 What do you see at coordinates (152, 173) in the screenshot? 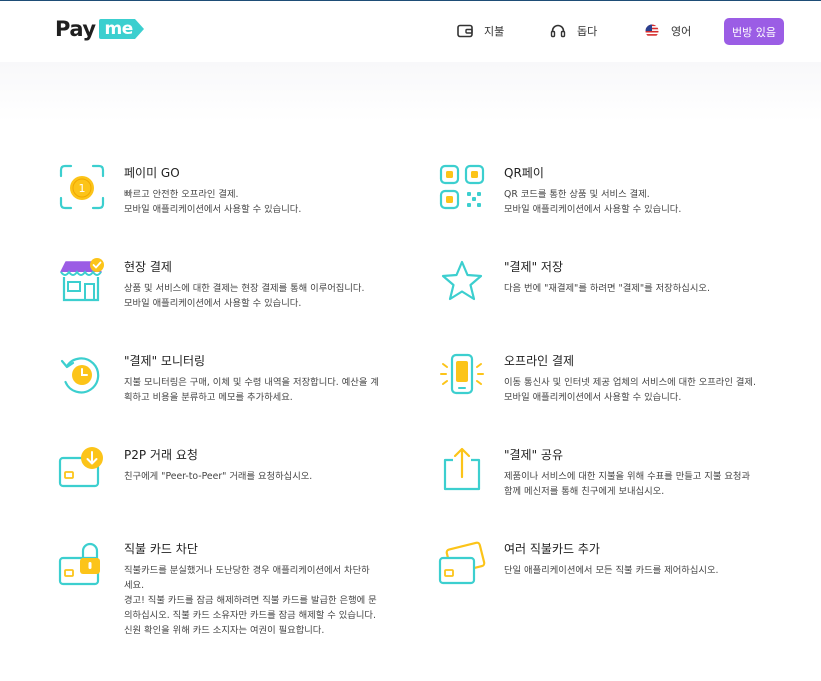
I see `feature-title: 페이미 GO` at bounding box center [152, 173].